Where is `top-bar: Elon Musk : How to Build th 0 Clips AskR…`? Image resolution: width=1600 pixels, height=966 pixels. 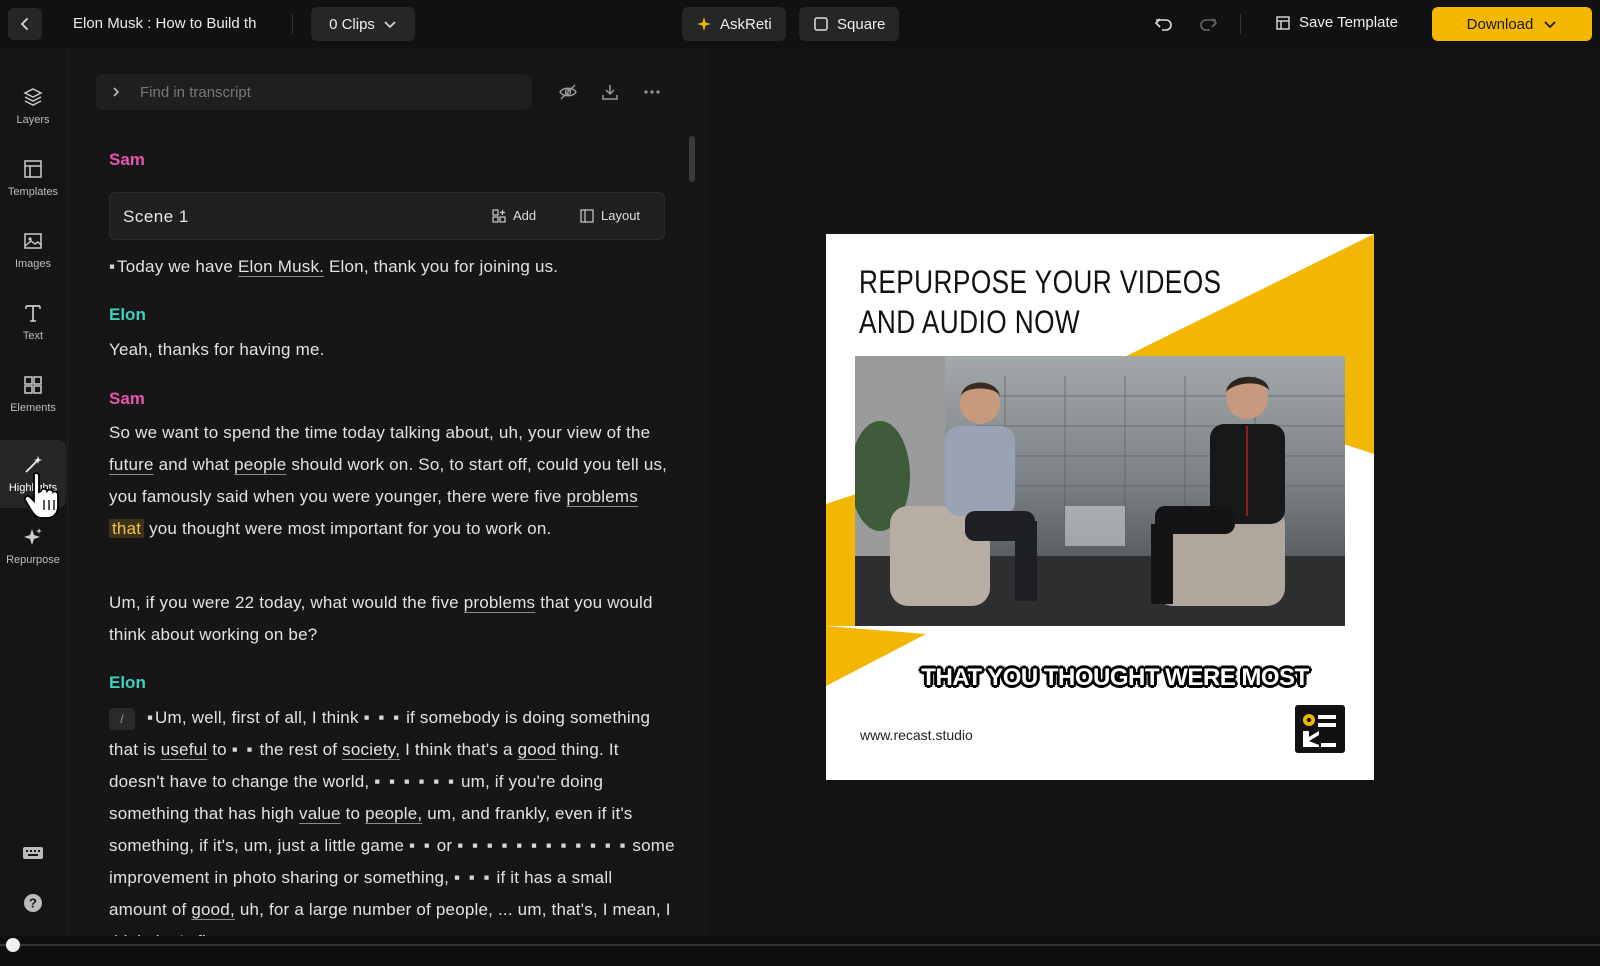 top-bar: Elon Musk : How to Build th 0 Clips AskR… is located at coordinates (800, 24).